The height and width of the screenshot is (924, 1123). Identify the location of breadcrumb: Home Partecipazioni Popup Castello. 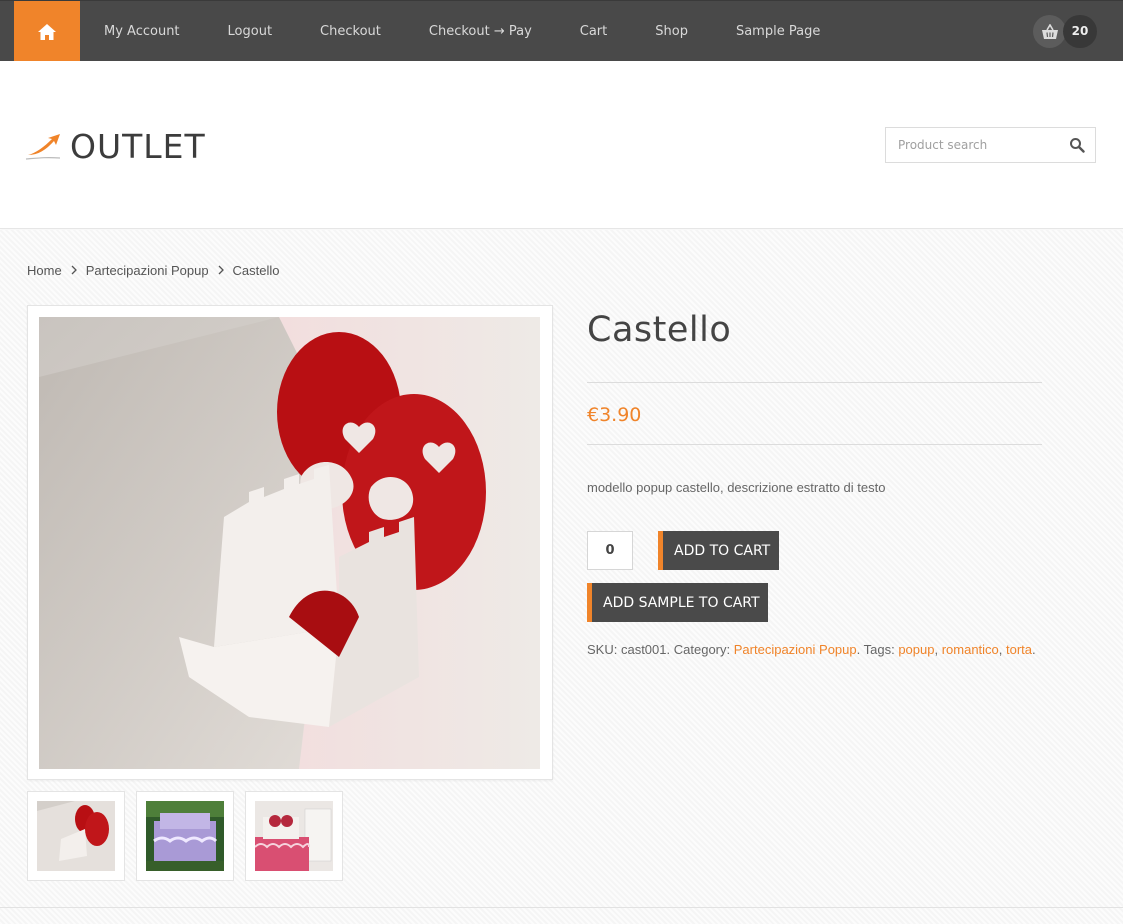
(153, 270).